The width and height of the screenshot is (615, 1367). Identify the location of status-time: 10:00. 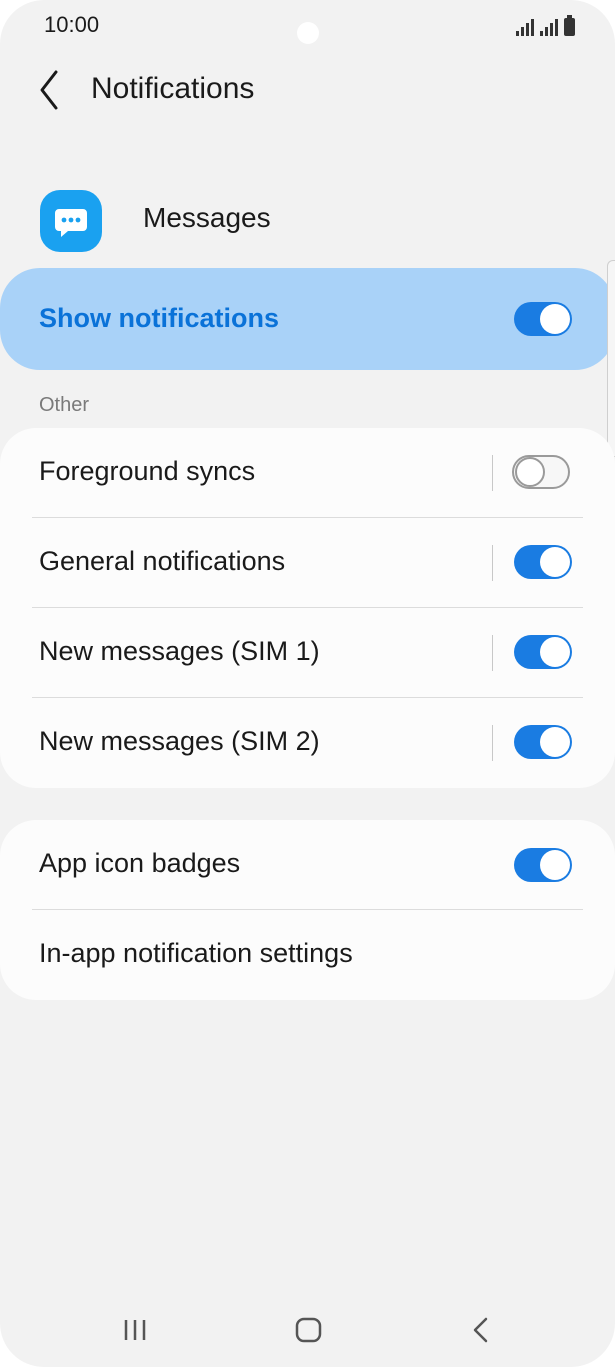
(72, 24).